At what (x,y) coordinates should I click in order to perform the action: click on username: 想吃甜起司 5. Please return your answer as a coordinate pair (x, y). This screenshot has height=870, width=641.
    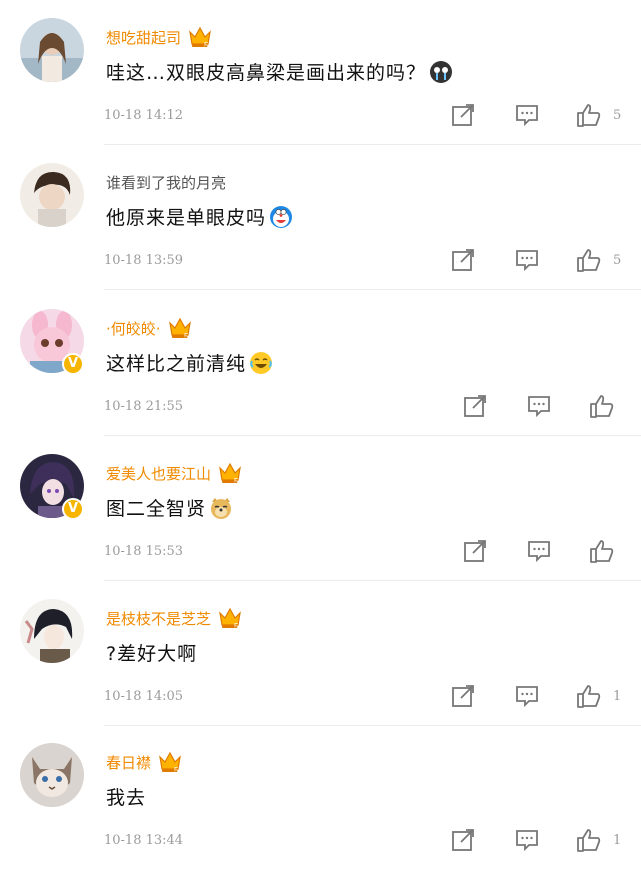
    Looking at the image, I should click on (159, 37).